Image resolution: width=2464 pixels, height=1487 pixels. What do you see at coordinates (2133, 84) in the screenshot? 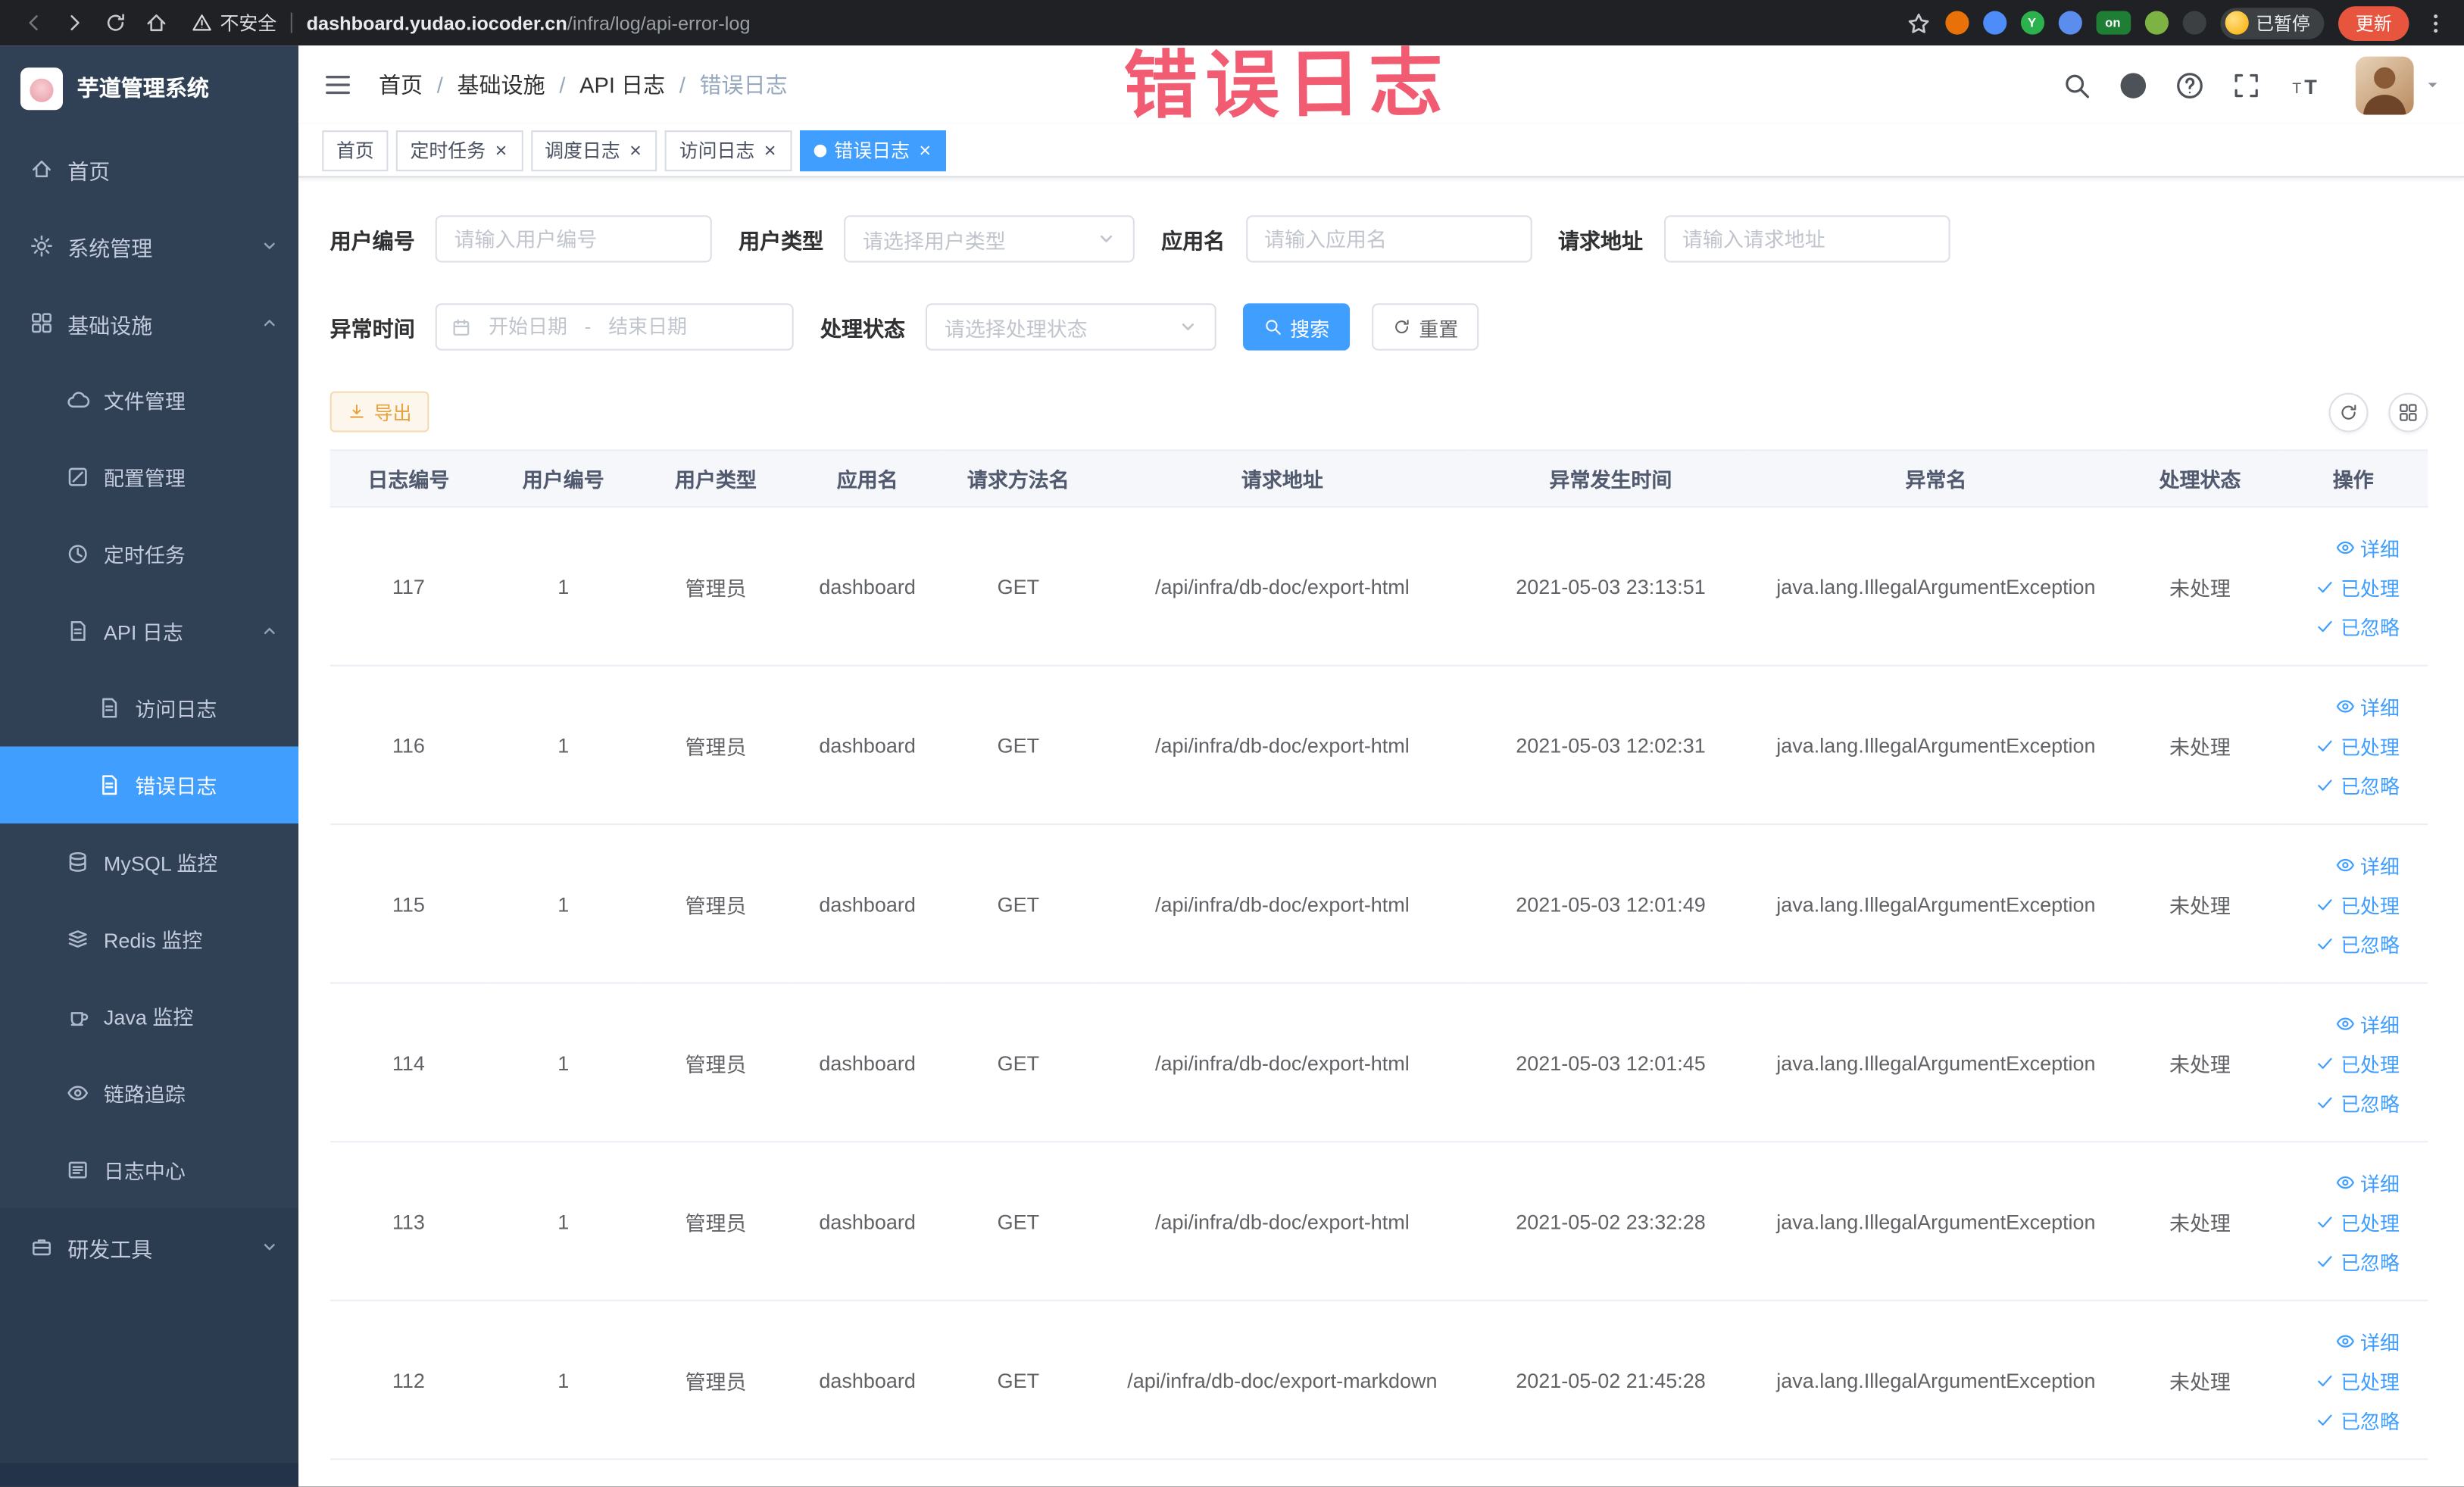
I see `github-icon` at bounding box center [2133, 84].